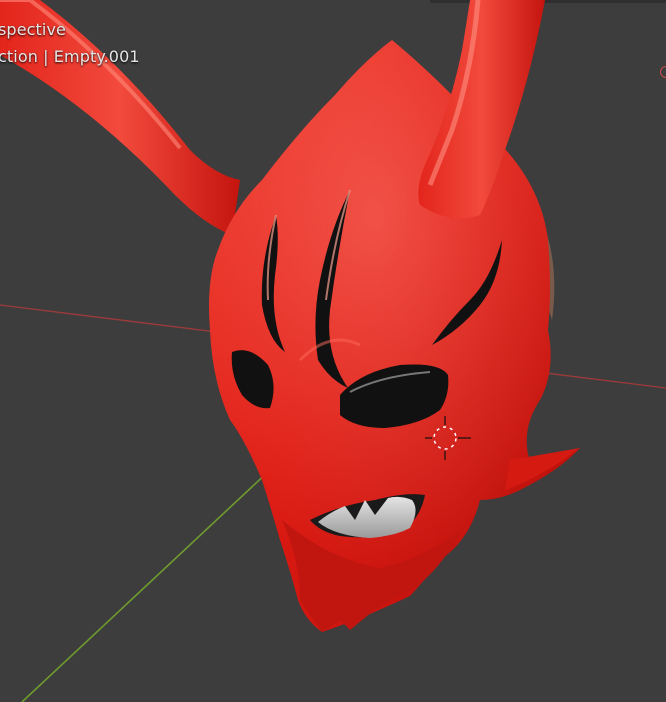  What do you see at coordinates (70, 56) in the screenshot?
I see `viewport-collection-info: ction | Empty.001` at bounding box center [70, 56].